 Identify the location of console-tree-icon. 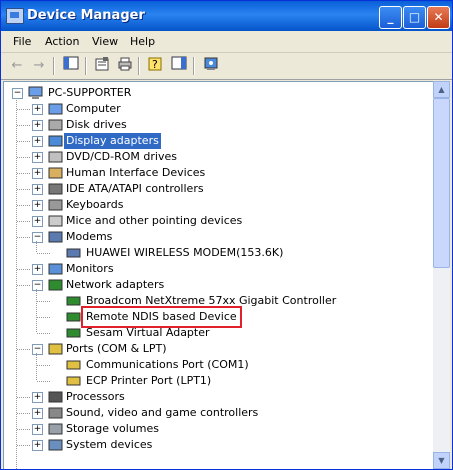
(71, 63).